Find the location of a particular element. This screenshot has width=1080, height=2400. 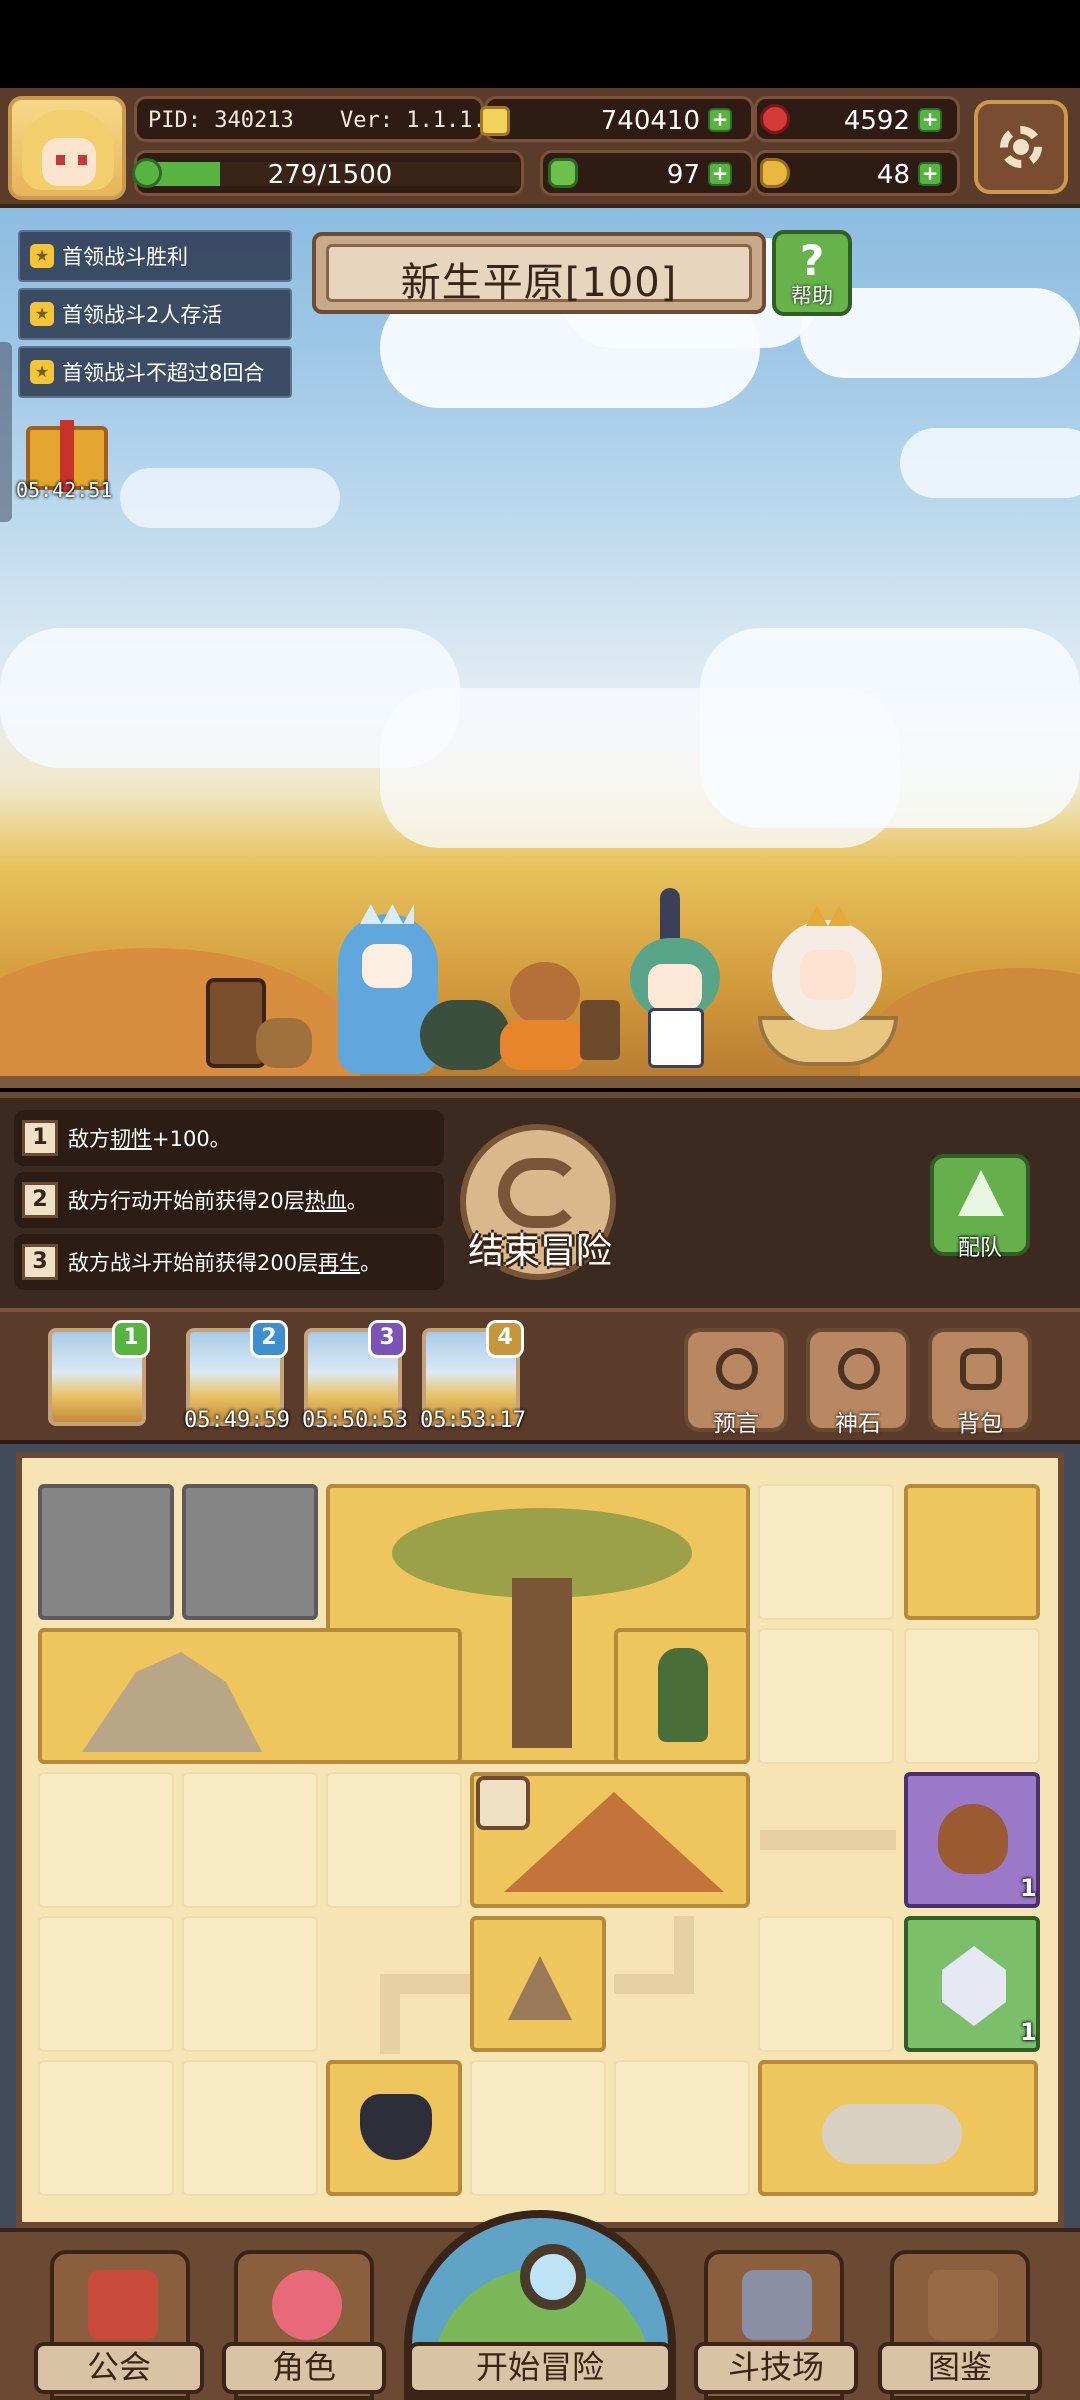

gold-amount: 740410 is located at coordinates (650, 121).